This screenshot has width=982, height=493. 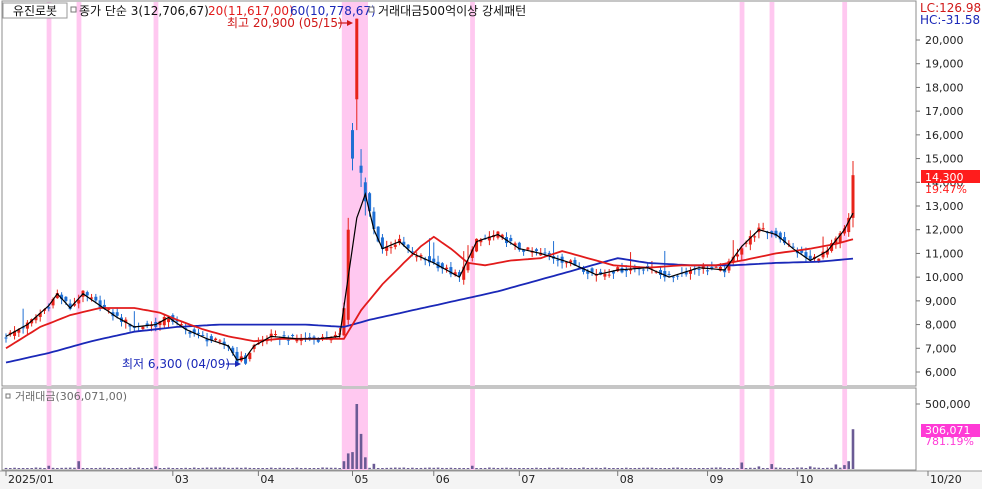 I want to click on time-axis-label: 04, so click(x=267, y=479).